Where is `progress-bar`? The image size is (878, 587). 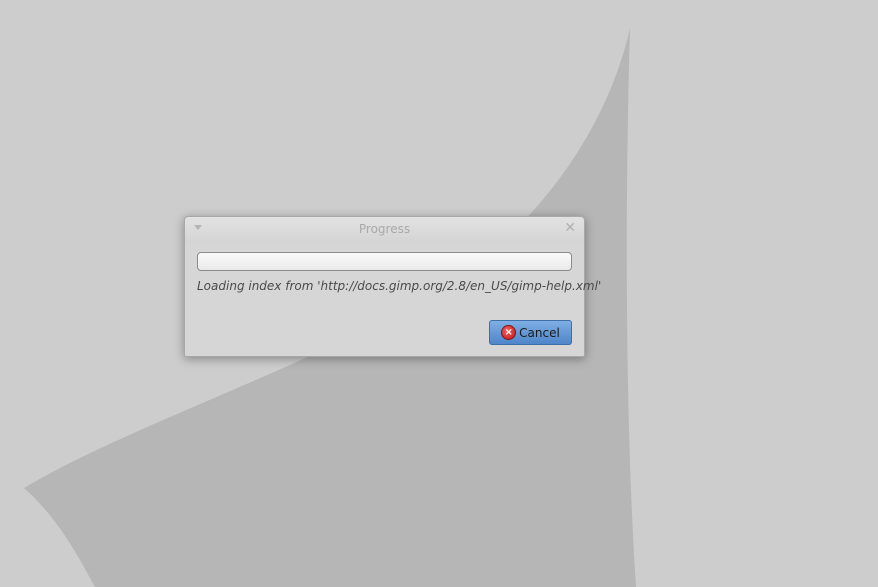 progress-bar is located at coordinates (384, 261).